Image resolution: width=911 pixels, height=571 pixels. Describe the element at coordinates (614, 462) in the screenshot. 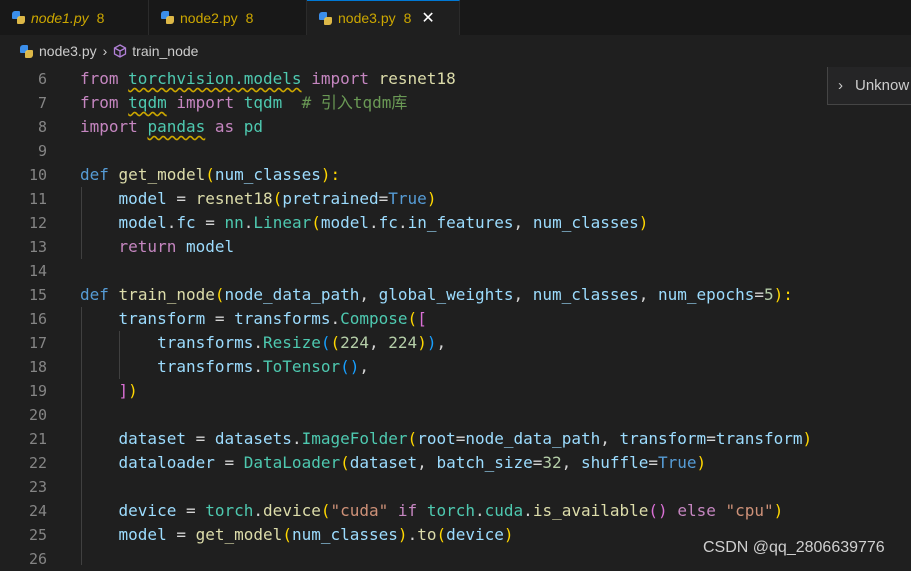

I see `token: shuffle` at that location.